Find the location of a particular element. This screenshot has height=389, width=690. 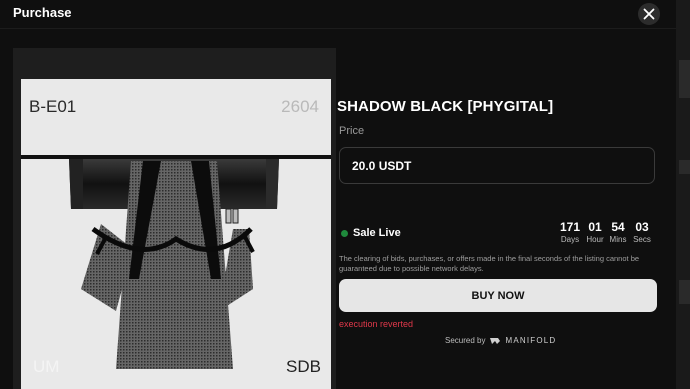

countdown-seconds-value: 03 is located at coordinates (642, 227).